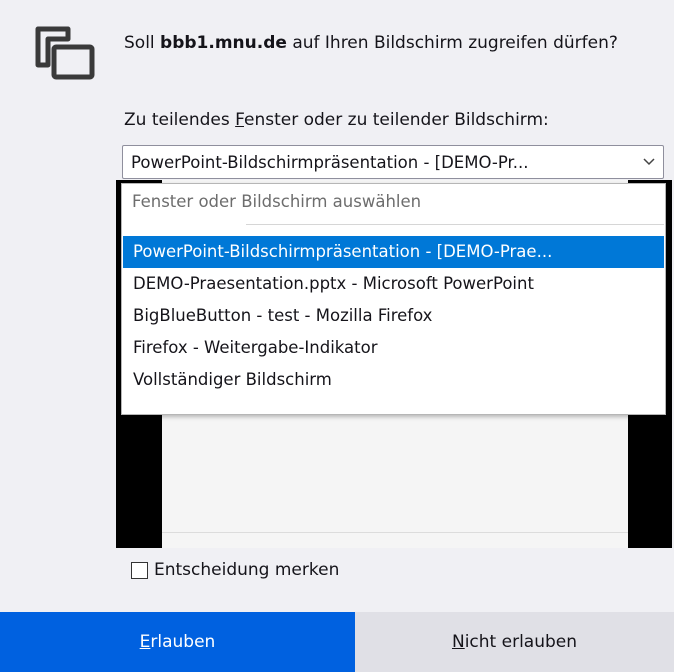 The image size is (674, 672). Describe the element at coordinates (393, 348) in the screenshot. I see `dropdown-option-sharing-indicator: Firefox - Weitergabe-Indikator` at that location.